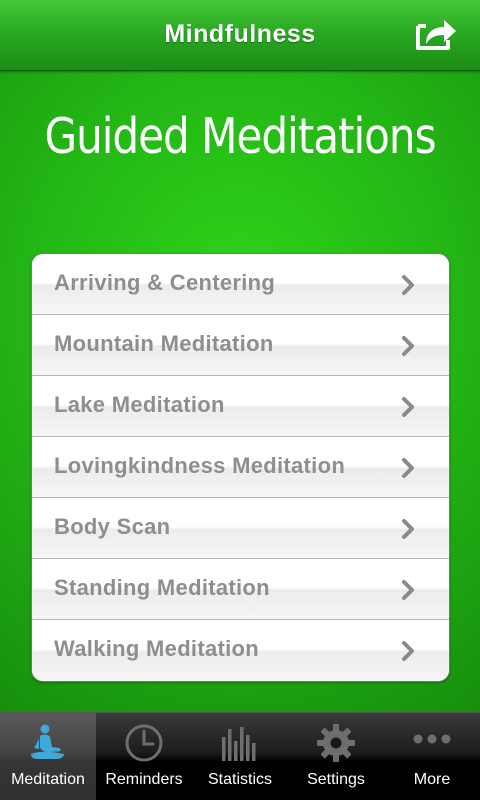  What do you see at coordinates (162, 587) in the screenshot?
I see `list-item-label: Standing Meditation` at bounding box center [162, 587].